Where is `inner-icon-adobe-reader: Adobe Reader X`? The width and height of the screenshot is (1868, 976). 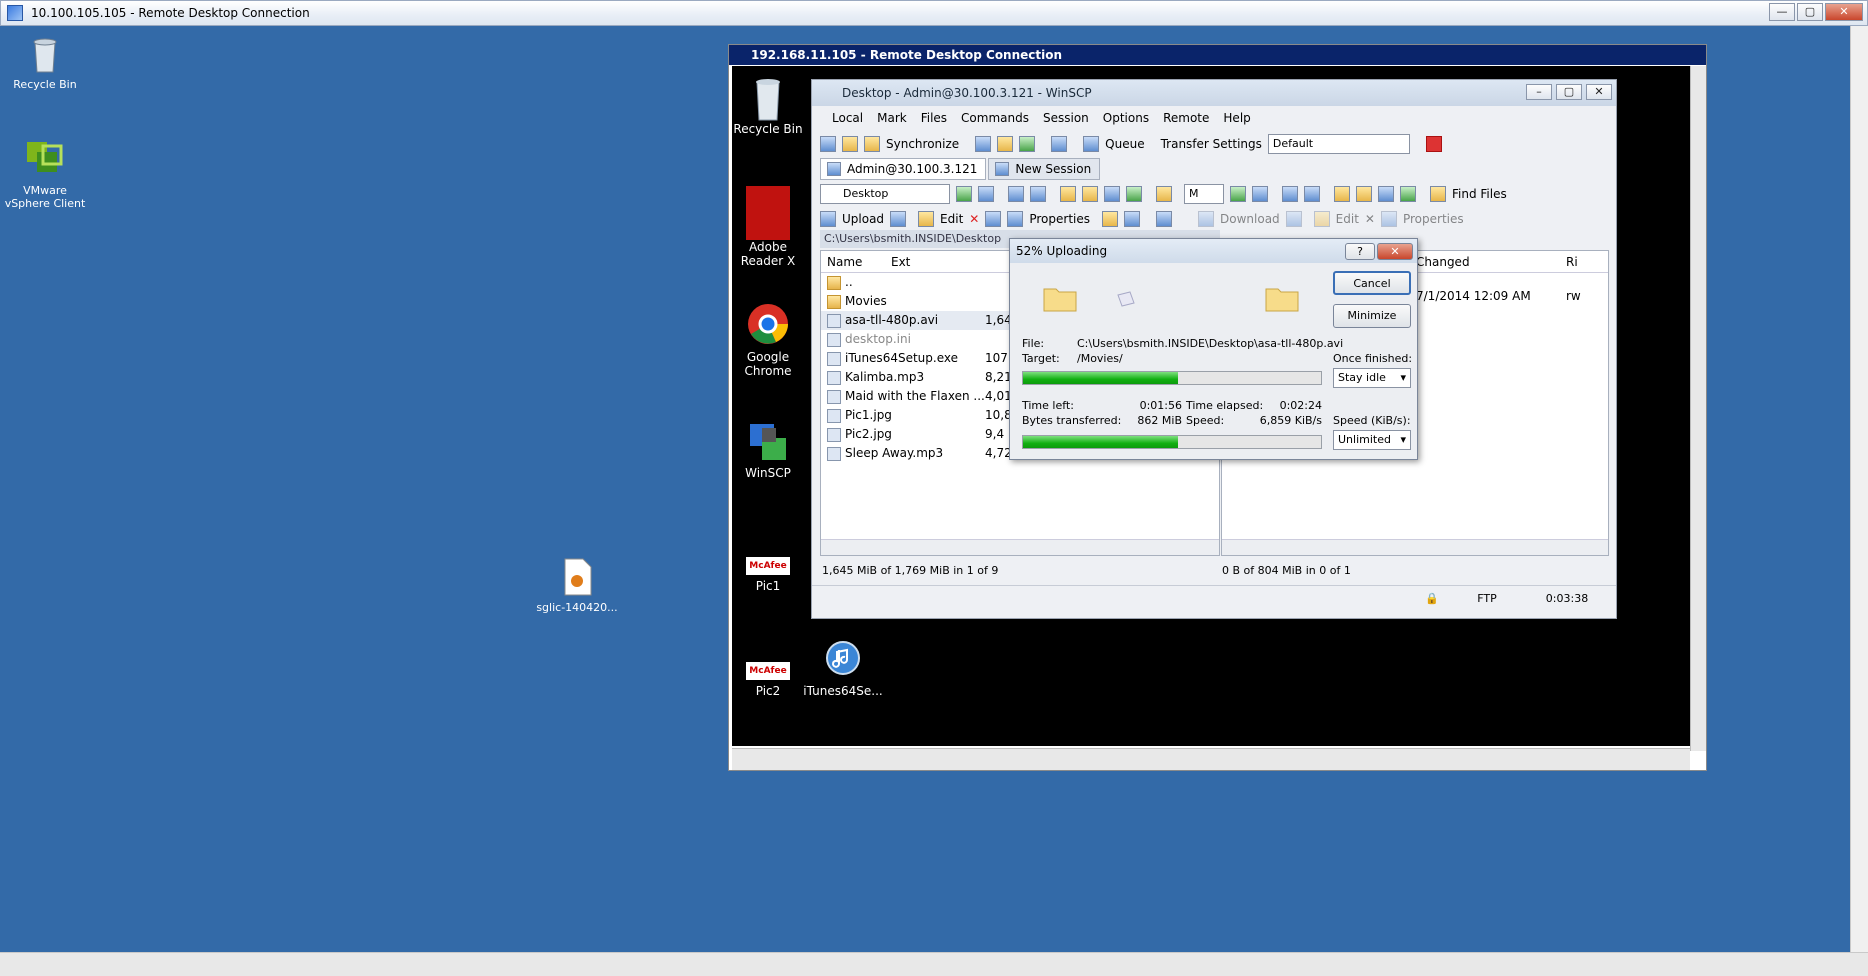 inner-icon-adobe-reader: Adobe Reader X is located at coordinates (768, 227).